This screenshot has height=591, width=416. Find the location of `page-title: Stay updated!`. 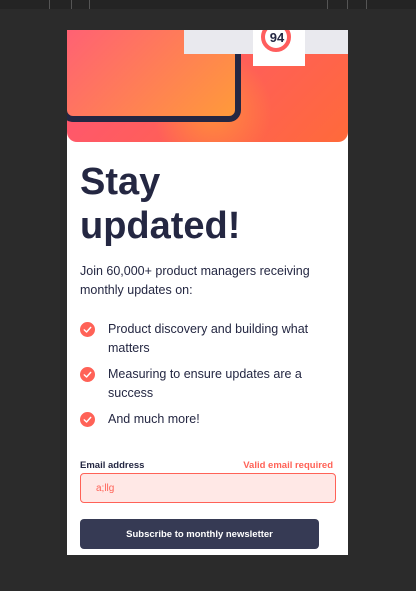

page-title: Stay updated! is located at coordinates (210, 204).